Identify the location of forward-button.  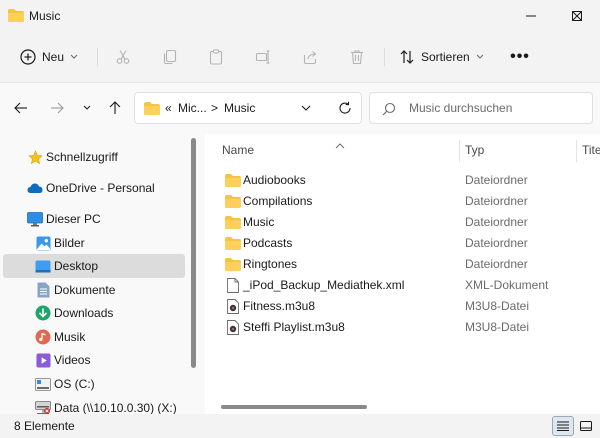
(57, 108).